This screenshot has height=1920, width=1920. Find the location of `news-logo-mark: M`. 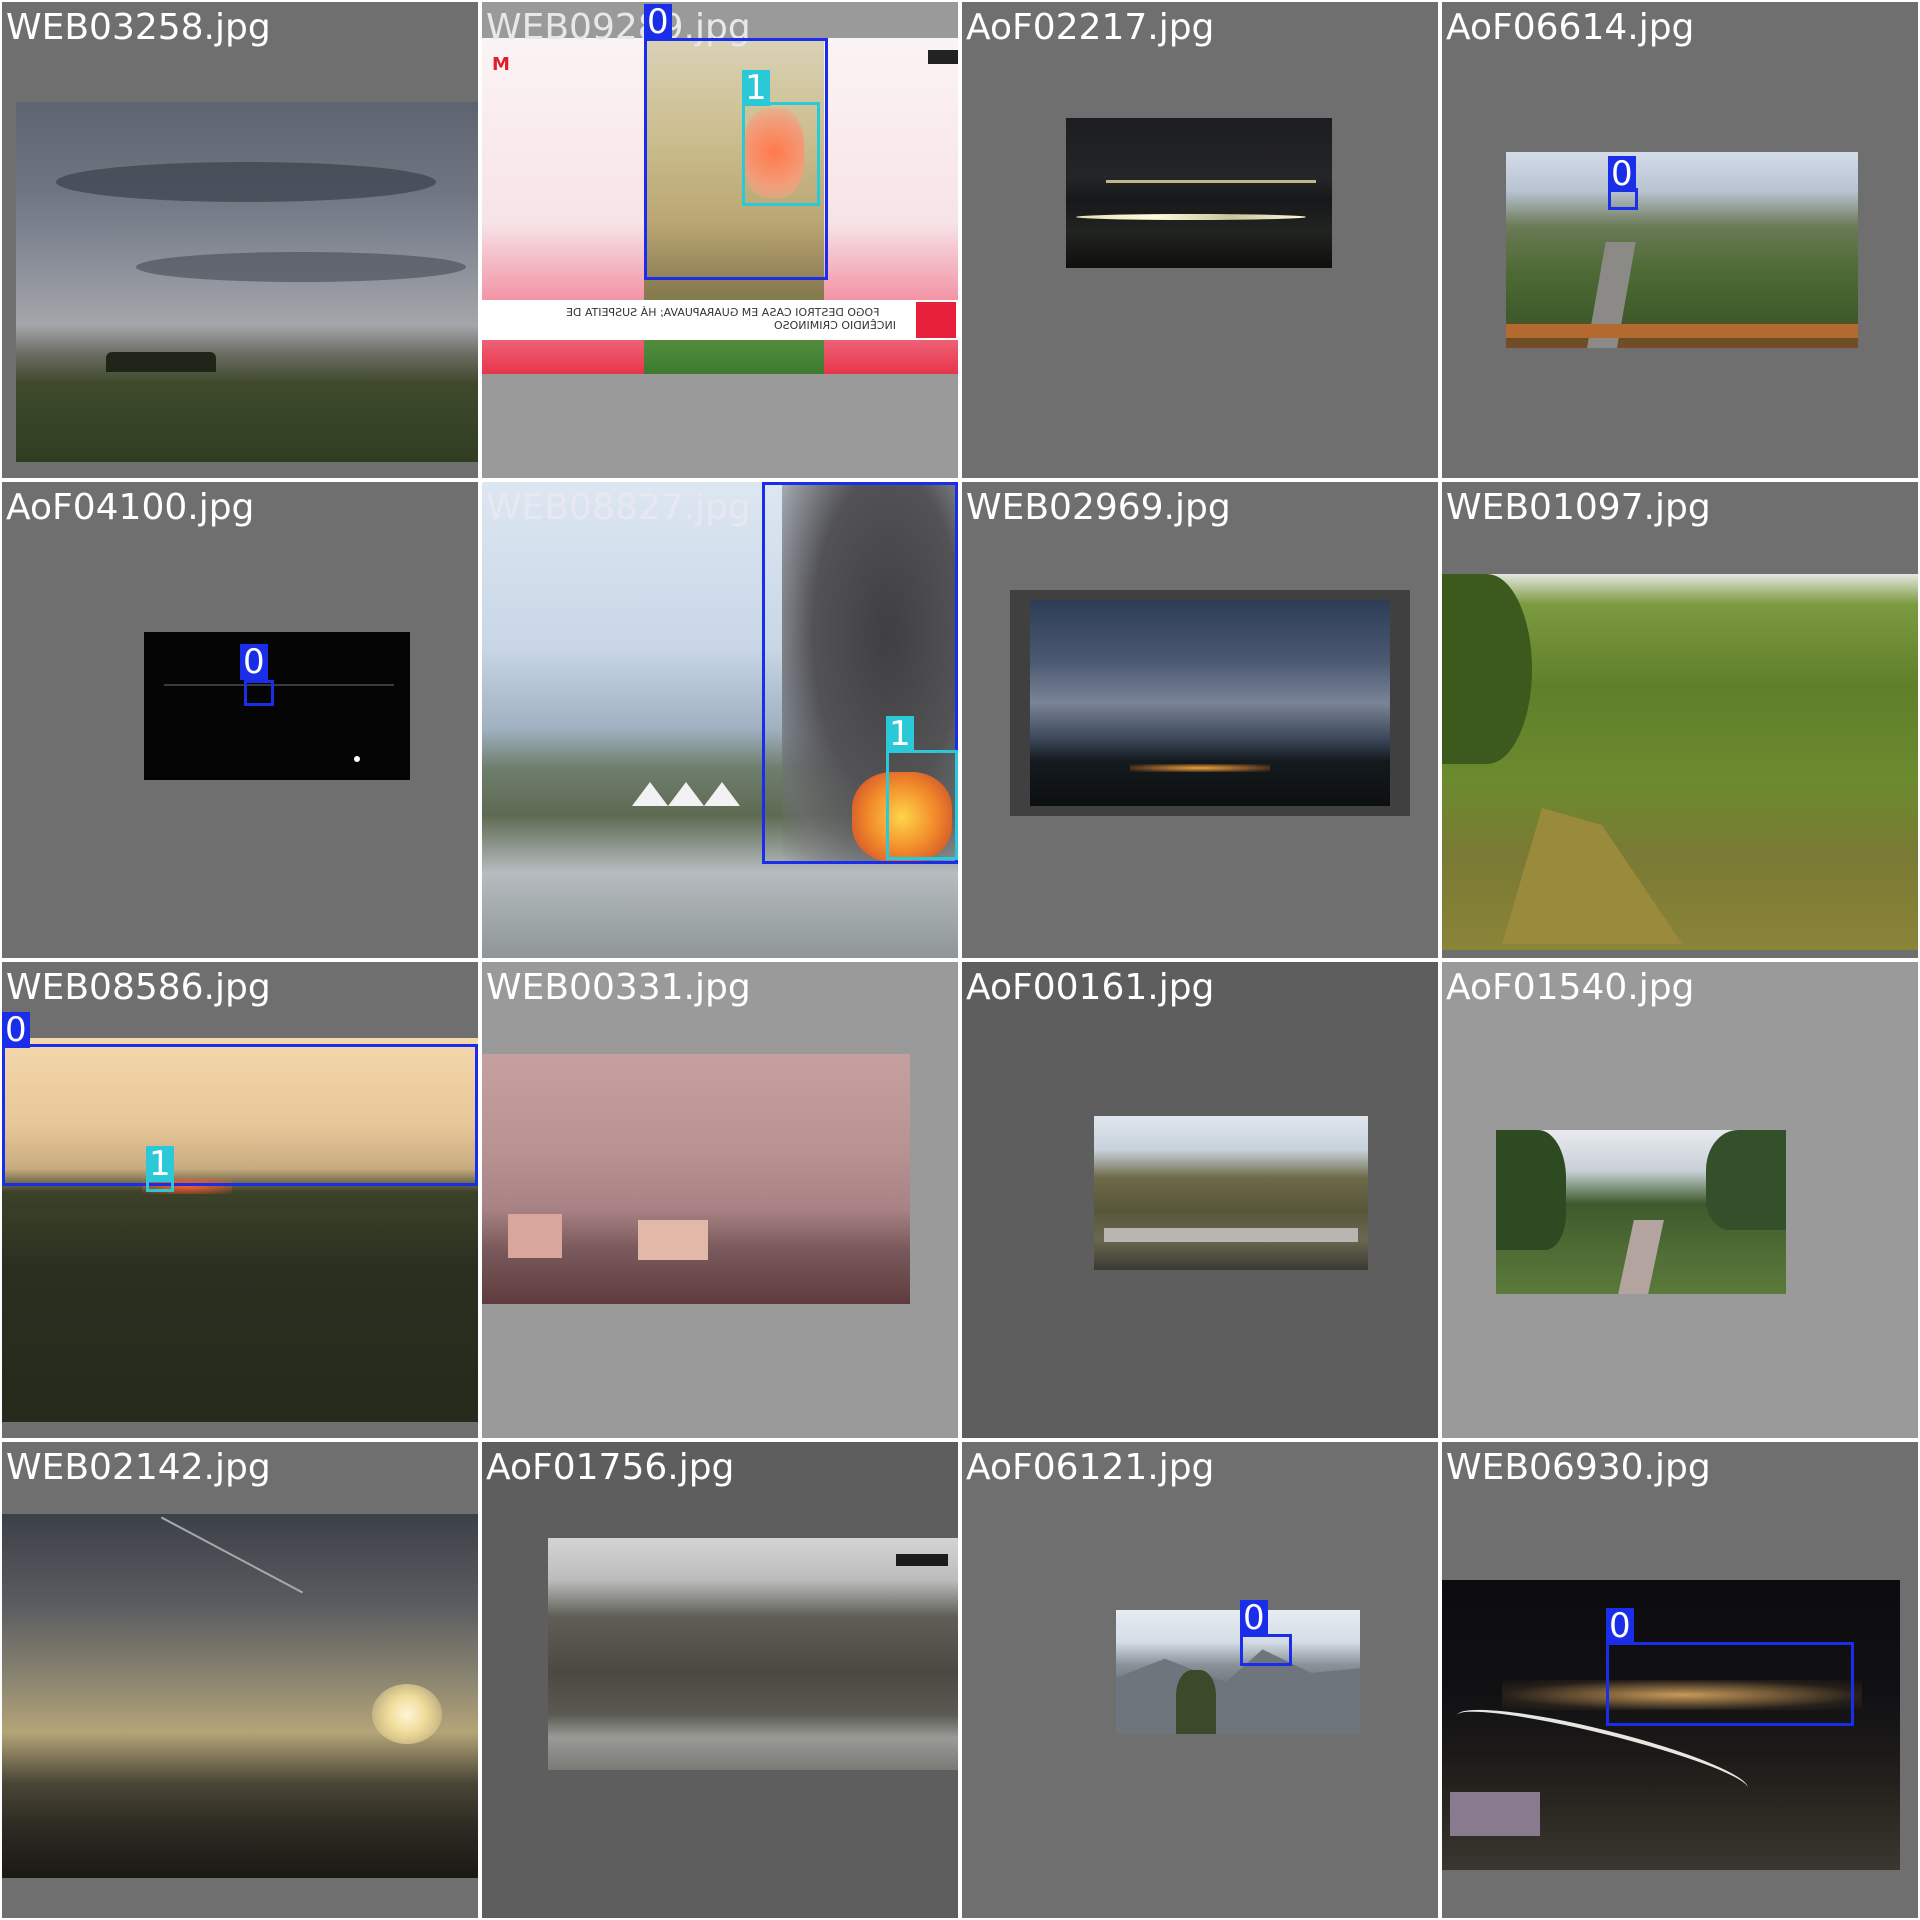

news-logo-mark: M is located at coordinates (501, 64).